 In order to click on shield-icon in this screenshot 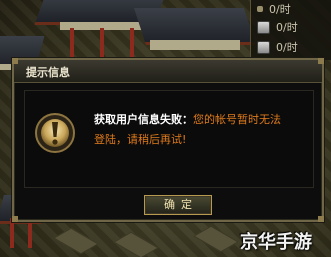, I will do `click(260, 9)`.